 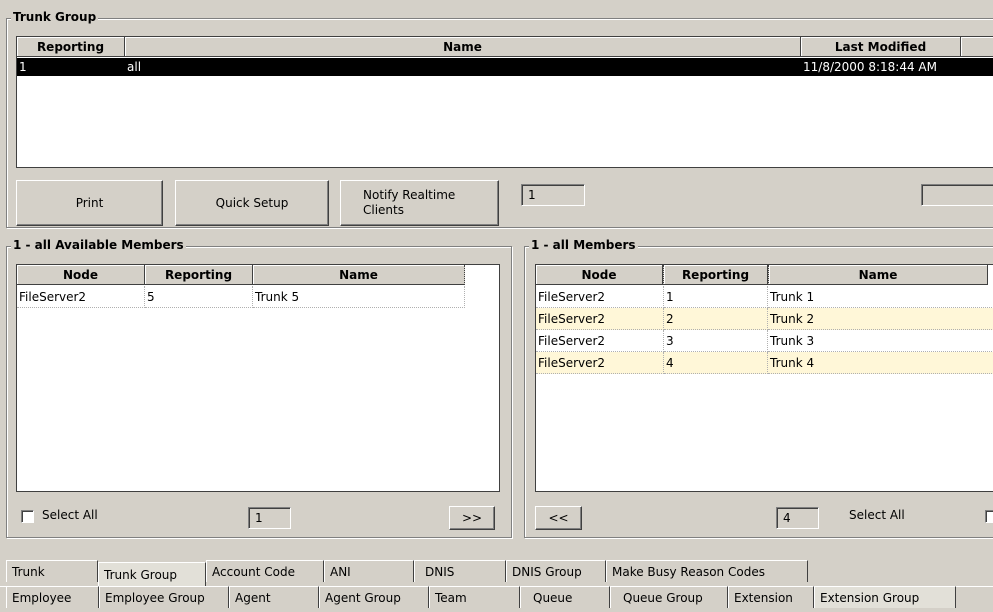 What do you see at coordinates (52, 597) in the screenshot?
I see `tab-employee: Employee` at bounding box center [52, 597].